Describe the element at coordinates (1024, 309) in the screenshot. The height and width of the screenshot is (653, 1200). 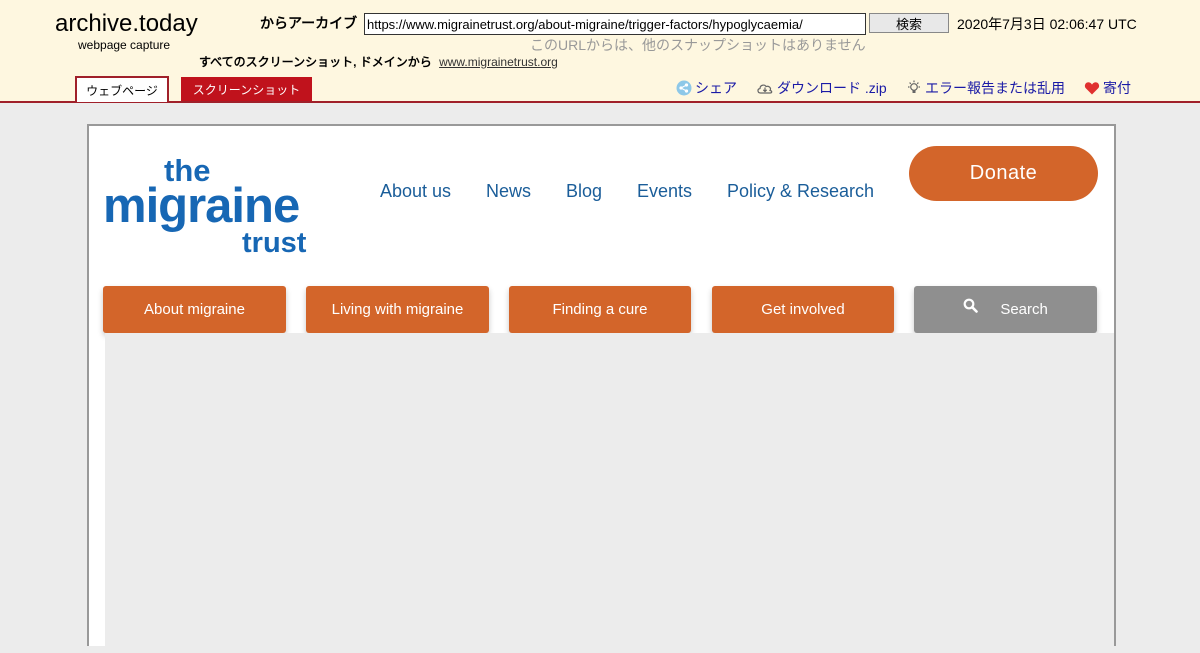
I see `site-search-label: Search` at that location.